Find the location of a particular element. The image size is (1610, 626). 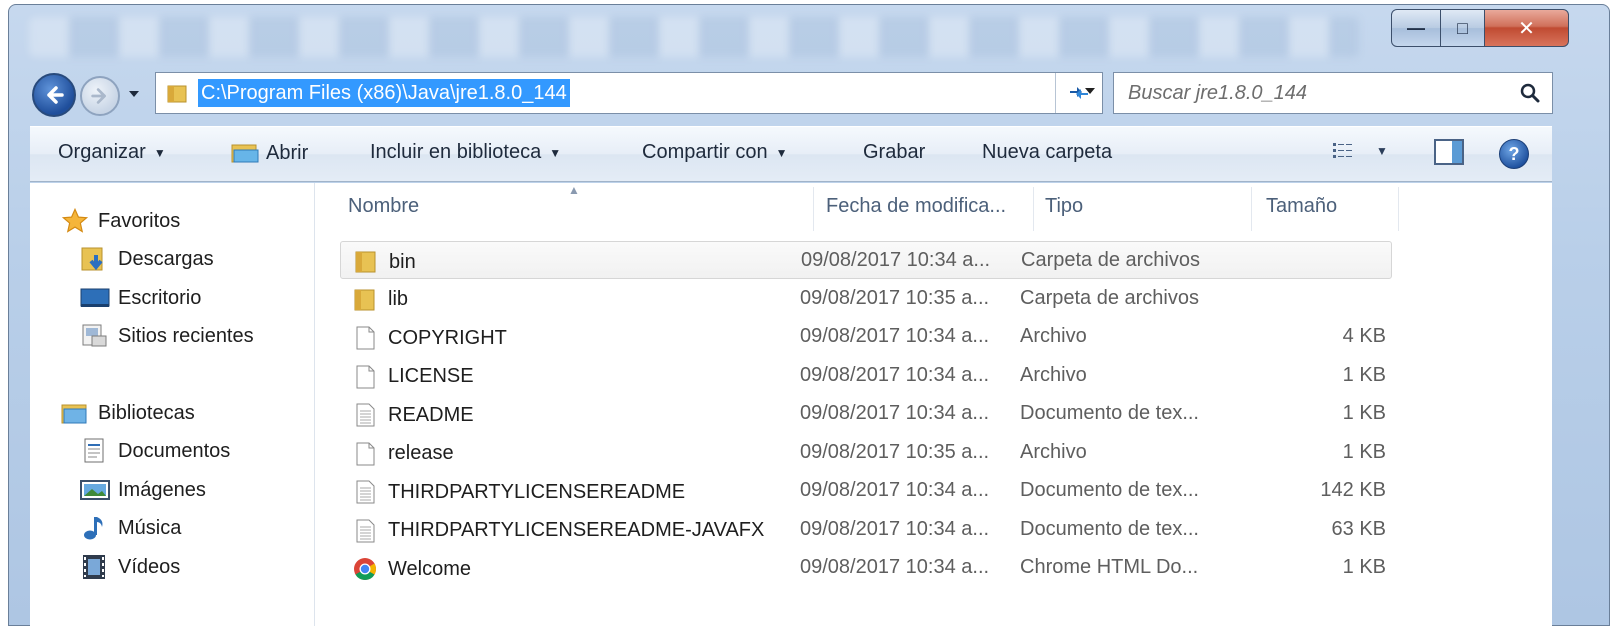

recent-places-icon is located at coordinates (94, 335).